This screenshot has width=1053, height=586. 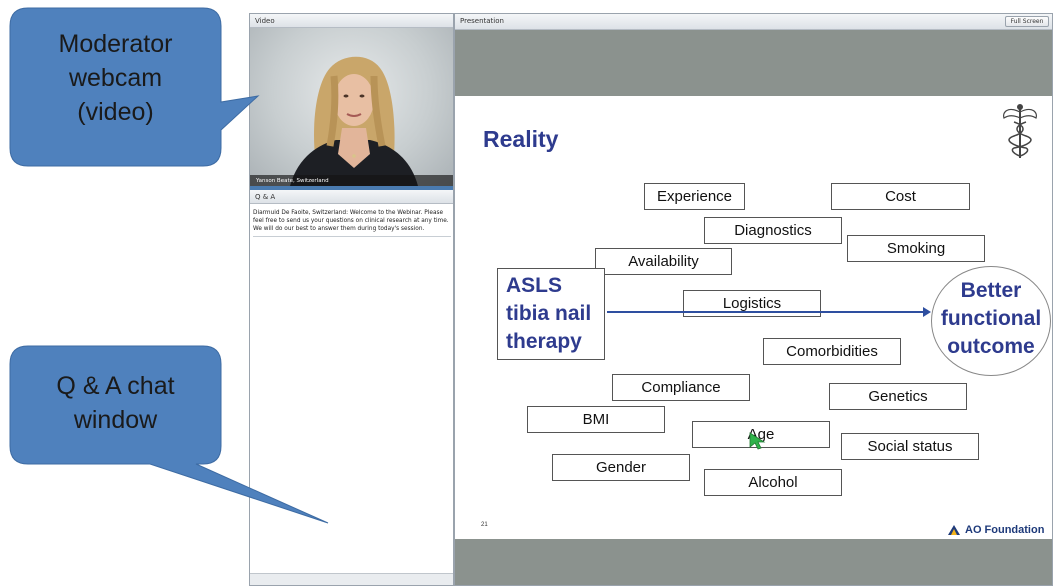 I want to click on outcome-circle: Better functional outcome, so click(x=991, y=321).